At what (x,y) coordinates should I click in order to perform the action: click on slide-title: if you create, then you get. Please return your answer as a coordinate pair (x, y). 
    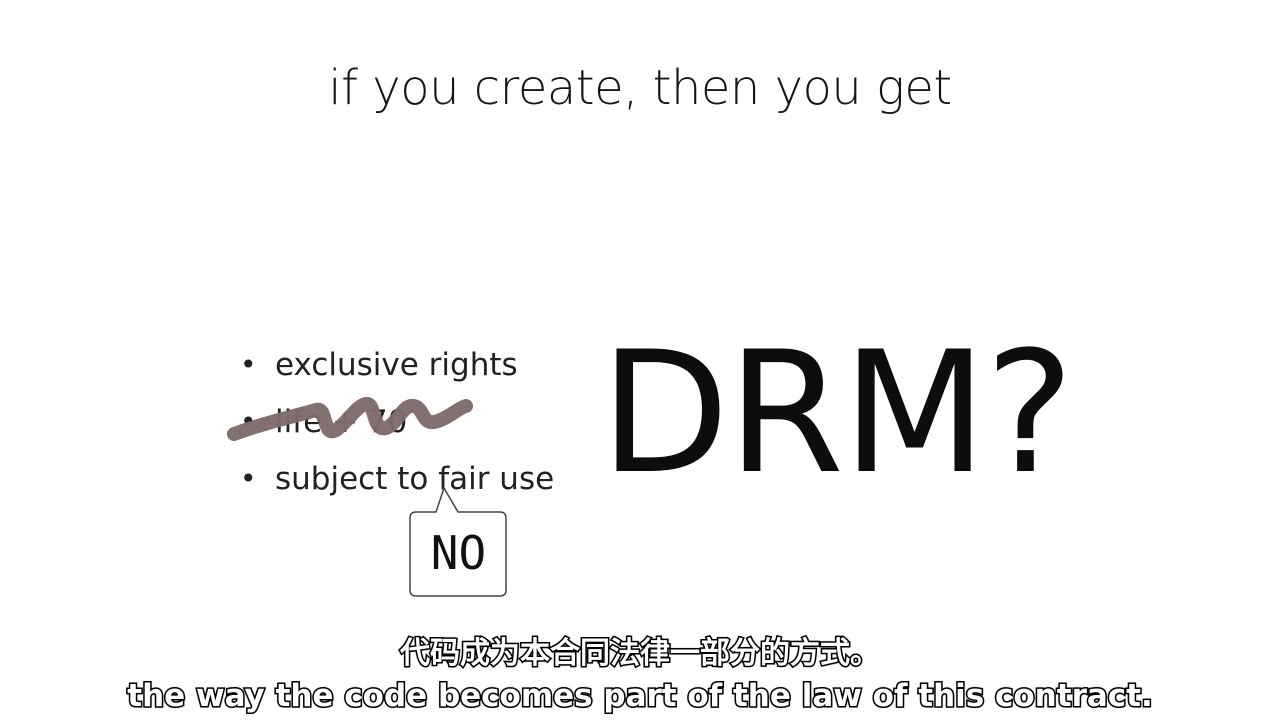
    Looking at the image, I should click on (640, 88).